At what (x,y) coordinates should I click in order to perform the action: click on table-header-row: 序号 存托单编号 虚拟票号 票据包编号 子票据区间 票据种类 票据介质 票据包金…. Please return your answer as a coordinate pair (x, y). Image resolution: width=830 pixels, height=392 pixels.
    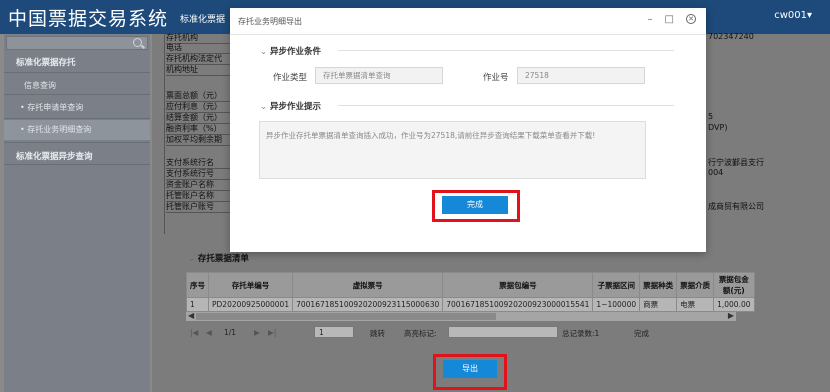
    Looking at the image, I should click on (470, 285).